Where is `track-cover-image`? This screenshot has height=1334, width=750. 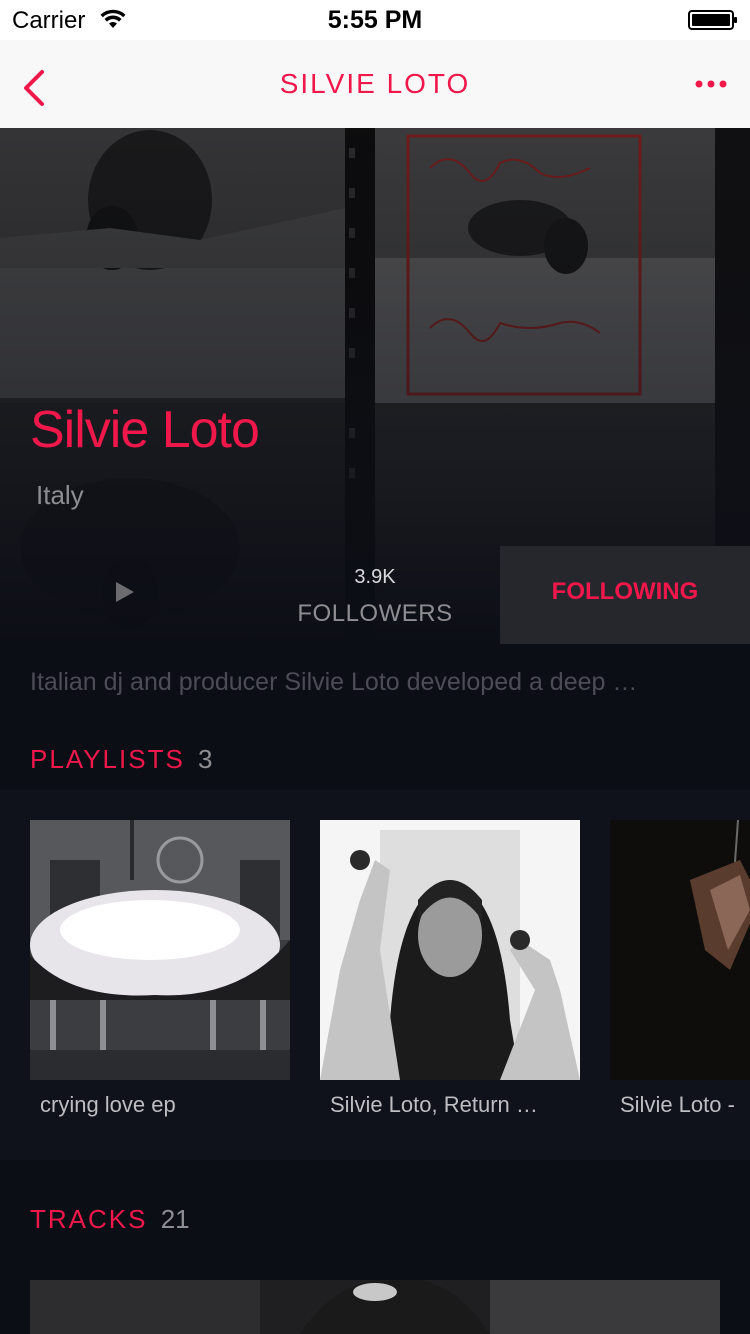 track-cover-image is located at coordinates (375, 1307).